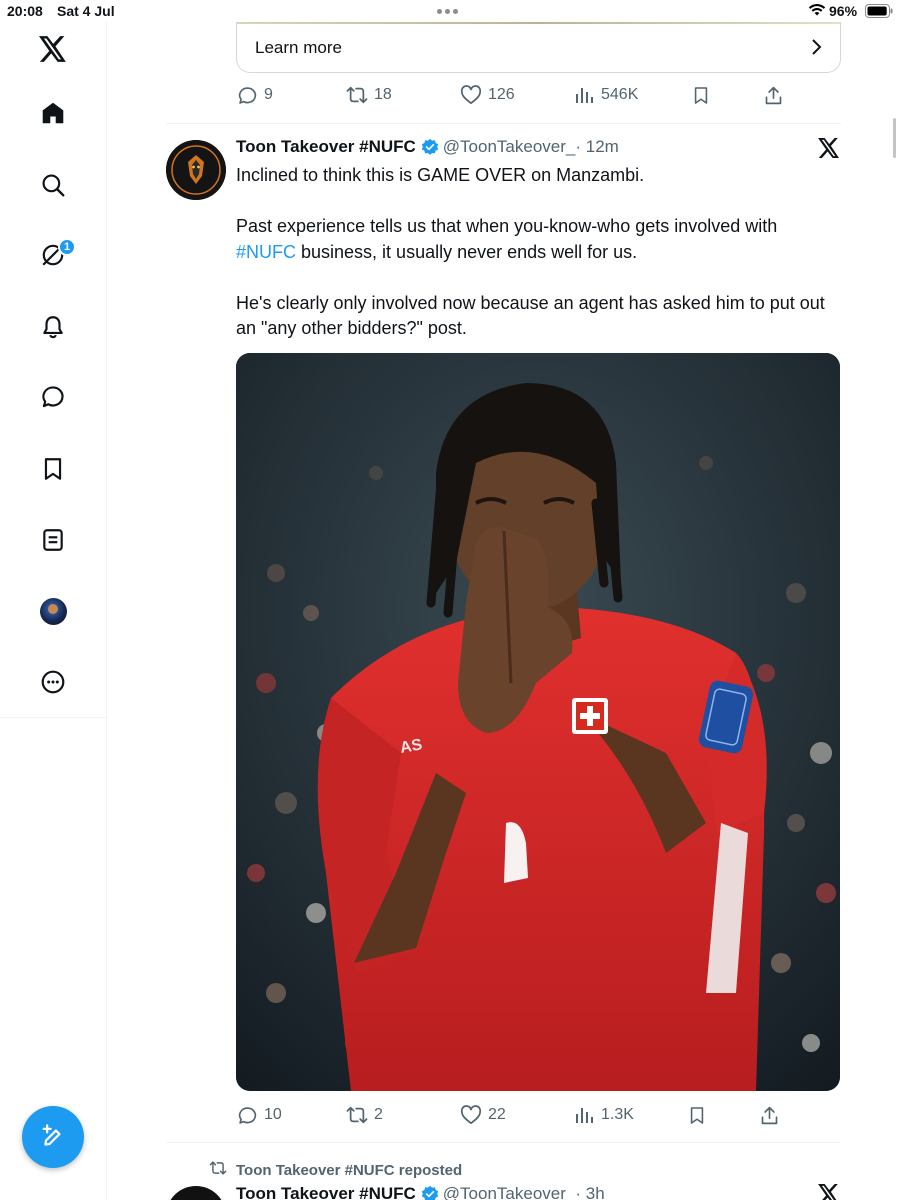 Image resolution: width=900 pixels, height=1200 pixels. Describe the element at coordinates (589, 1192) in the screenshot. I see `tweet-time: · 3h` at that location.